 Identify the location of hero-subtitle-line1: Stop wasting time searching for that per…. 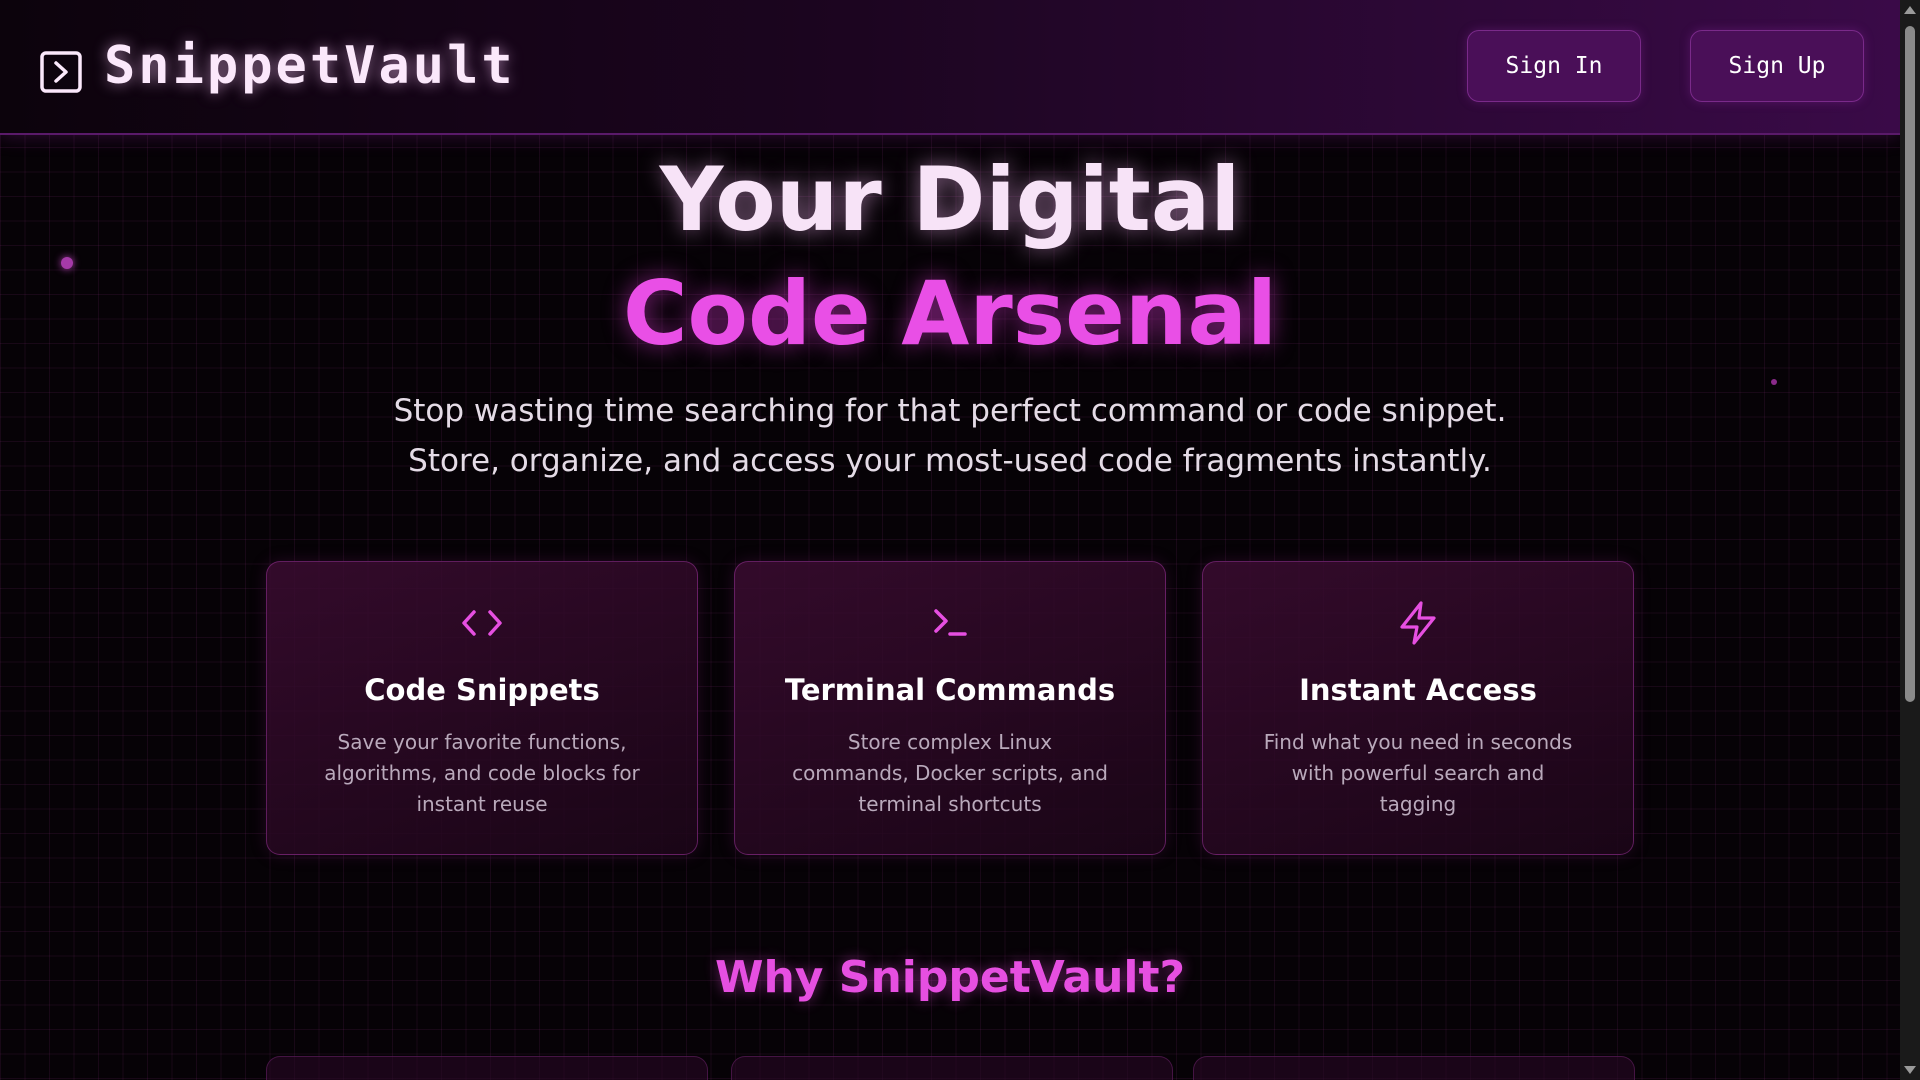
(950, 411).